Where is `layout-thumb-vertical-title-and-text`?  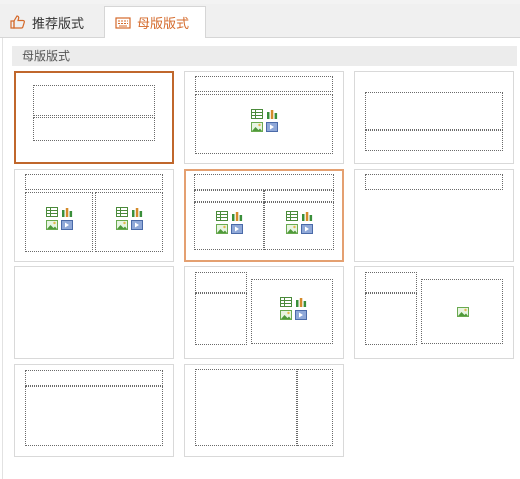 layout-thumb-vertical-title-and-text is located at coordinates (264, 410).